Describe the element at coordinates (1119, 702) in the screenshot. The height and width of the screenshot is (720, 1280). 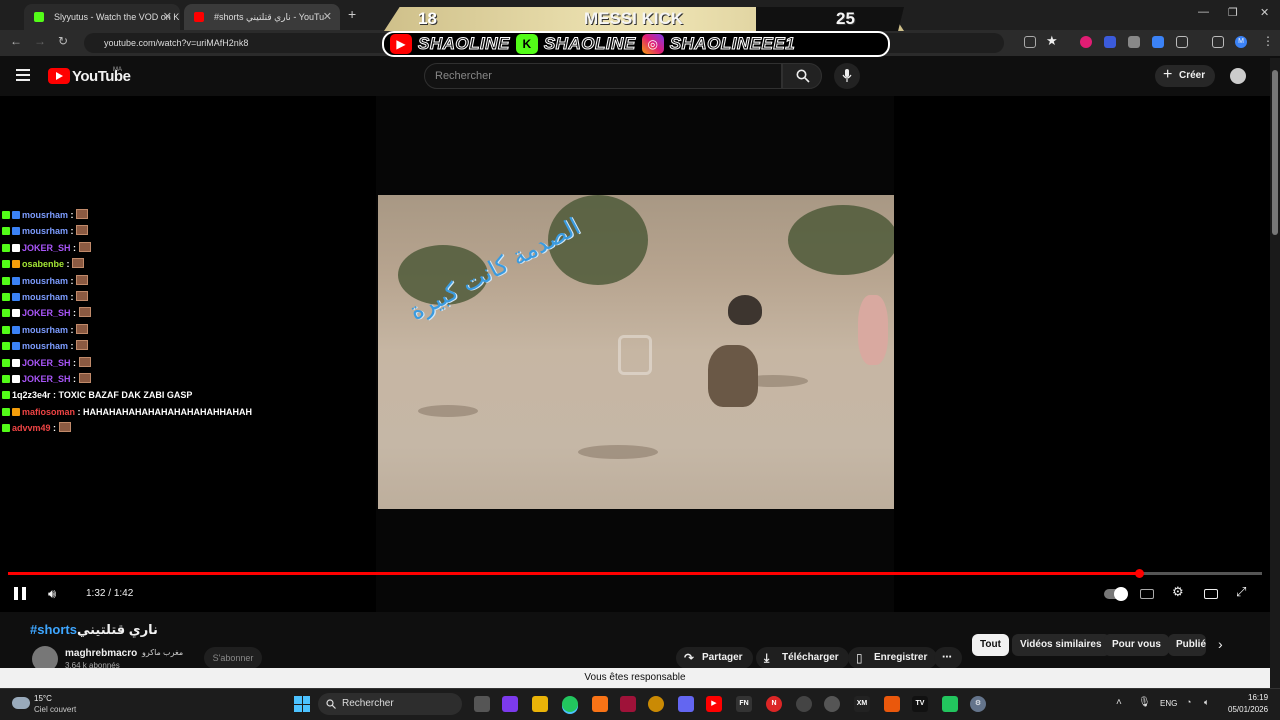
I see `chevron-up-icon: ˄` at that location.